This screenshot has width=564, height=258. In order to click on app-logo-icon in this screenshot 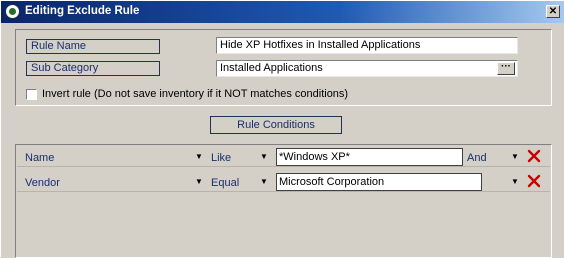, I will do `click(12, 11)`.